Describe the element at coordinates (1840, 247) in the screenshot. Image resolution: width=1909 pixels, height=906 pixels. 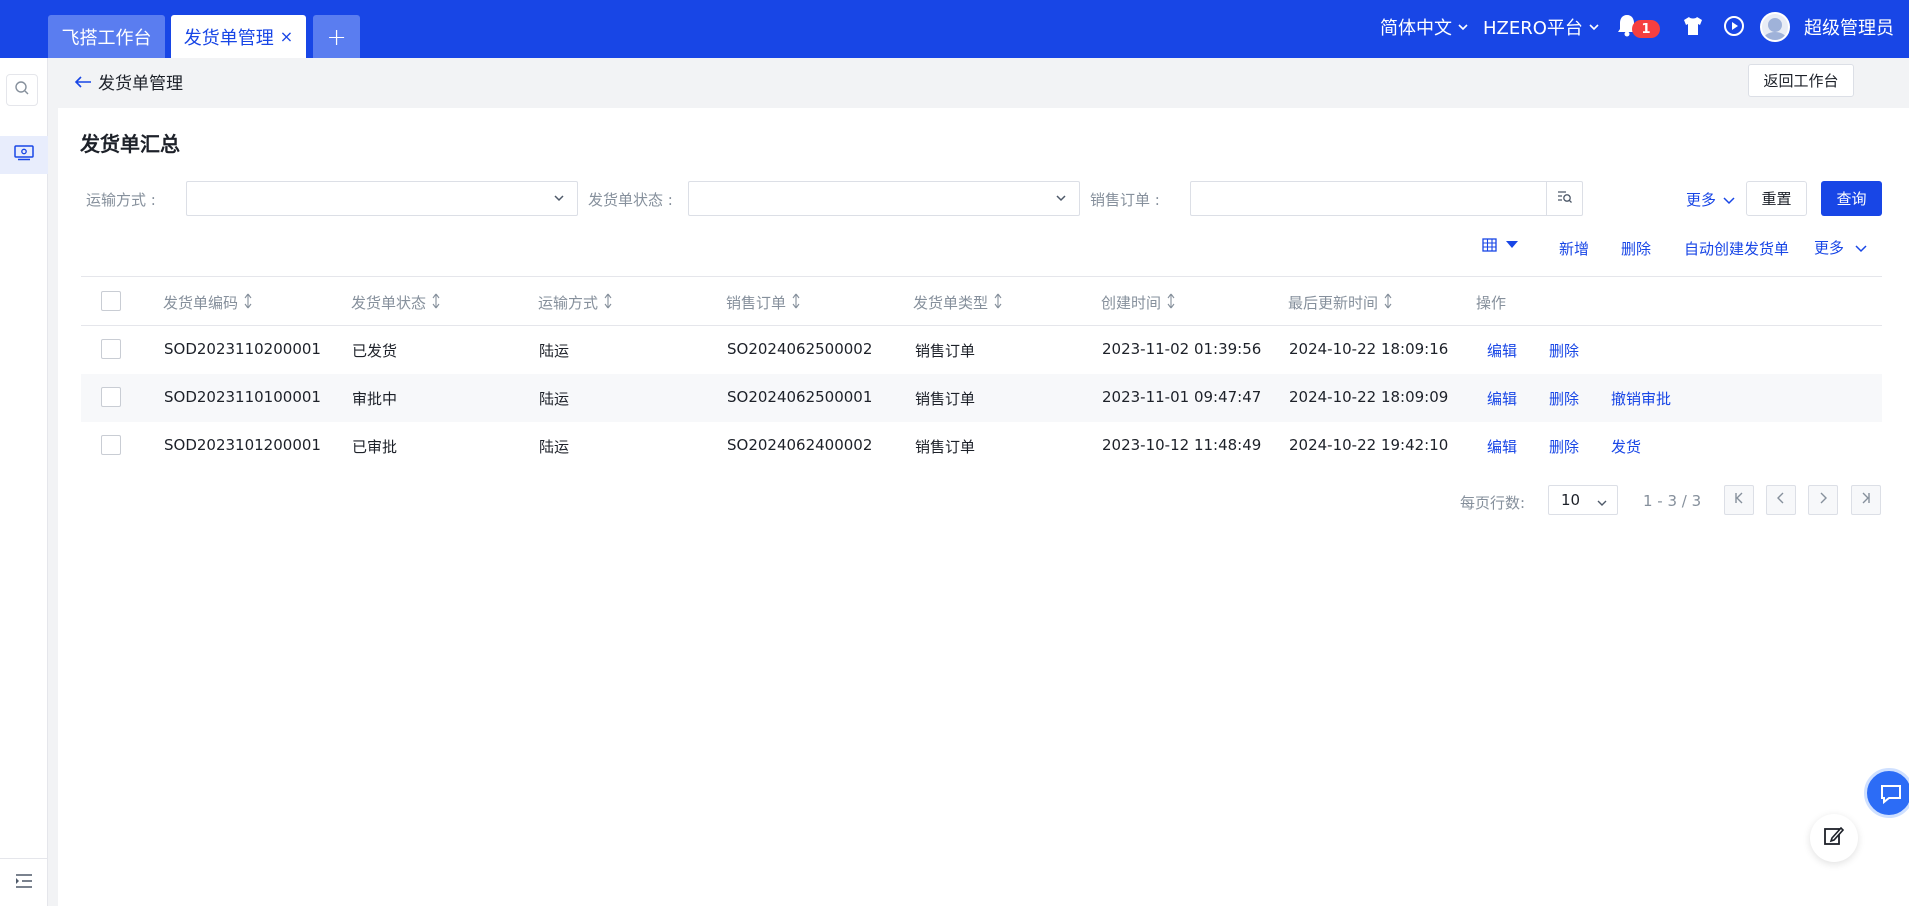
I see `toolbar-more-button: 更多` at that location.